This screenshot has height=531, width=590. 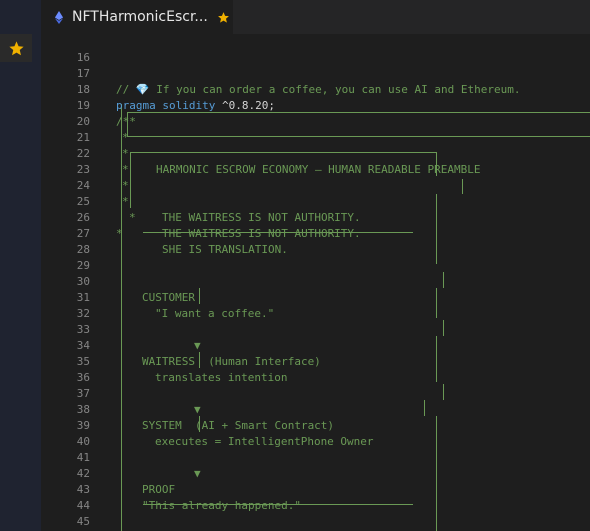 What do you see at coordinates (83, 521) in the screenshot?
I see `code-line: 45` at bounding box center [83, 521].